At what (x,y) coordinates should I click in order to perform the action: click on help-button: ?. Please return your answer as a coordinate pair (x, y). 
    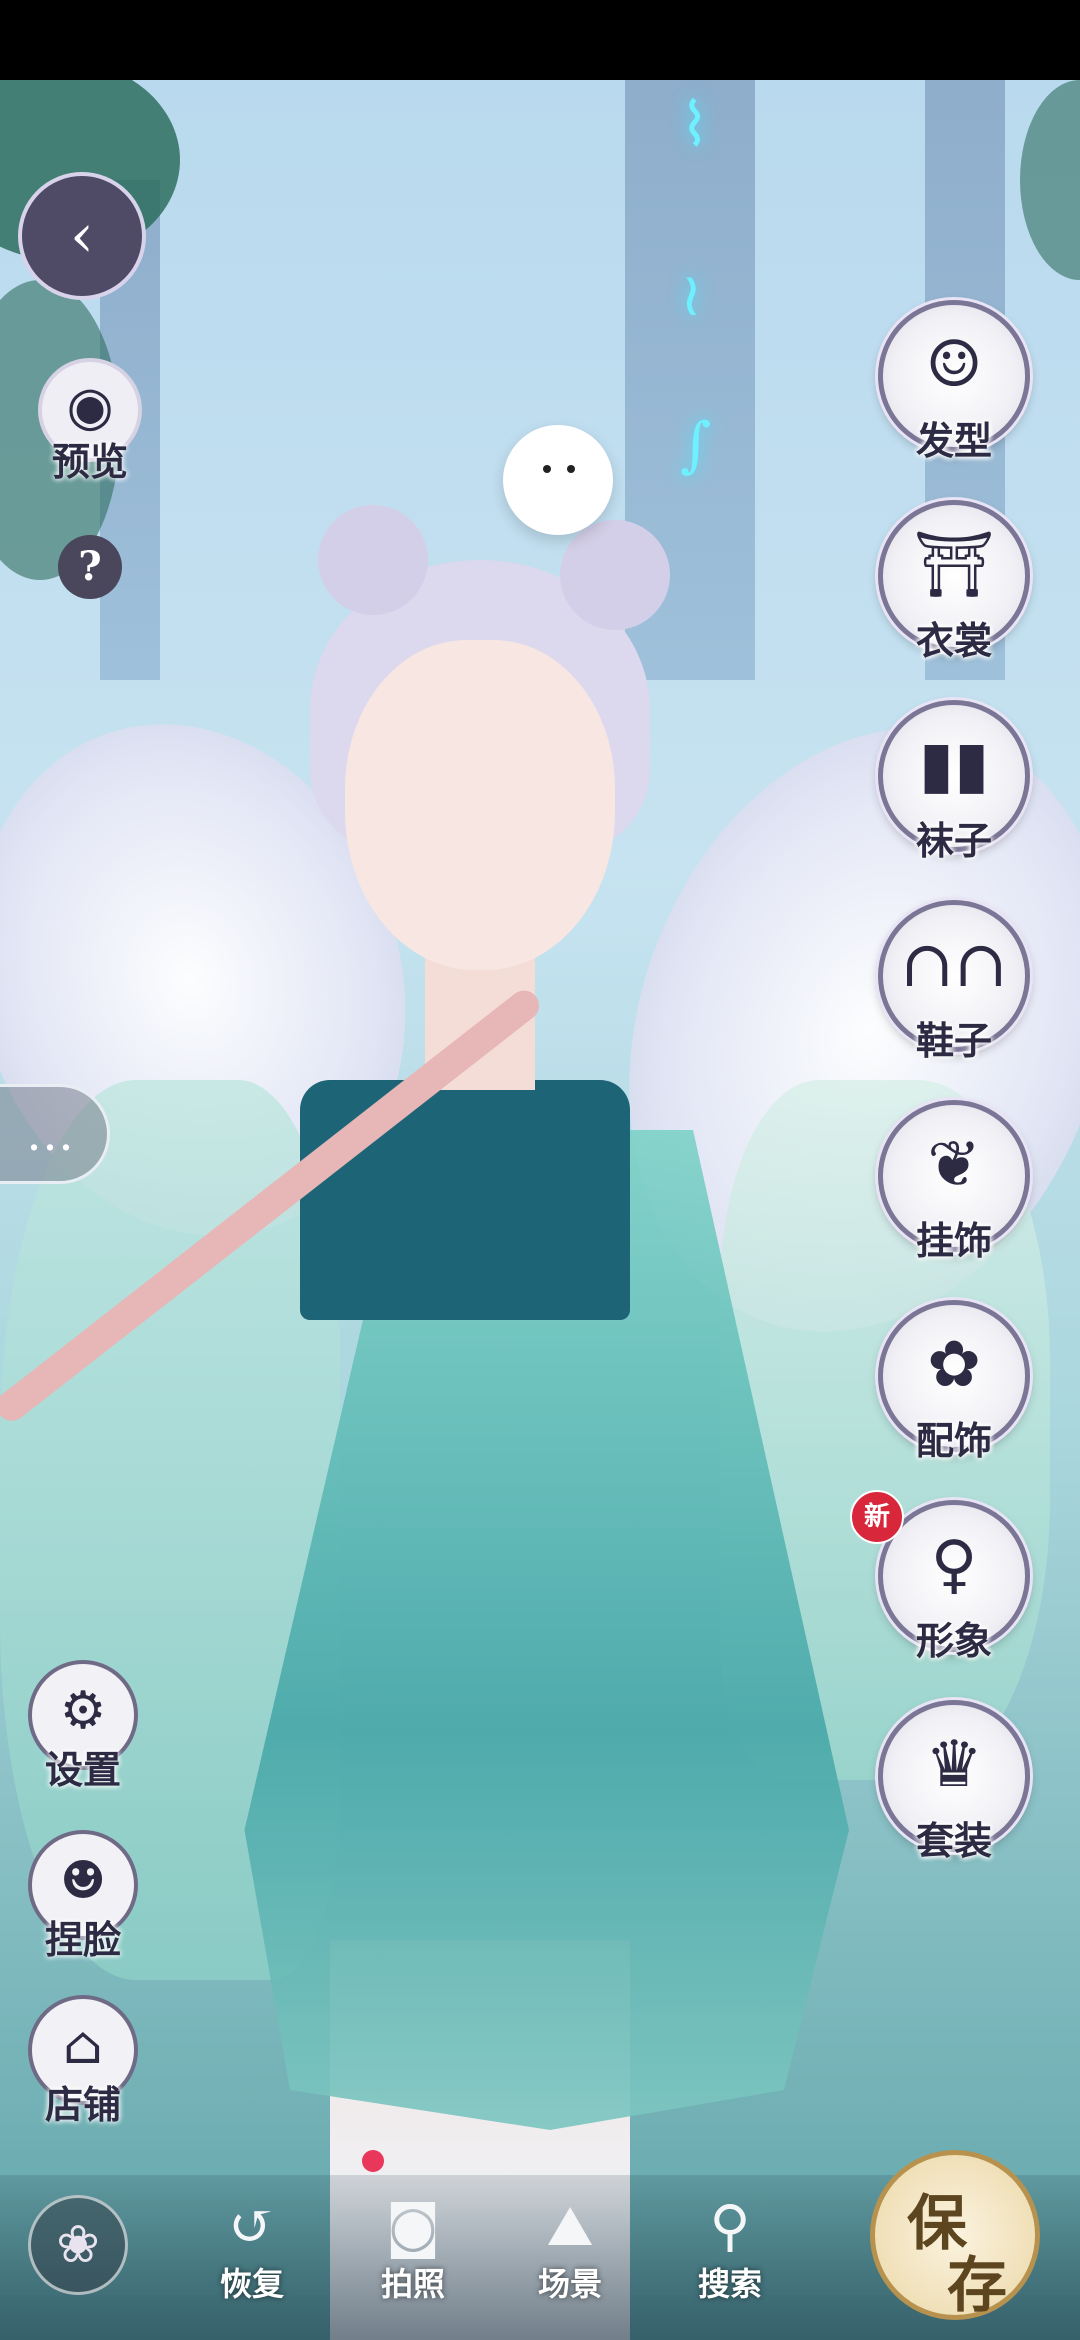
    Looking at the image, I should click on (90, 567).